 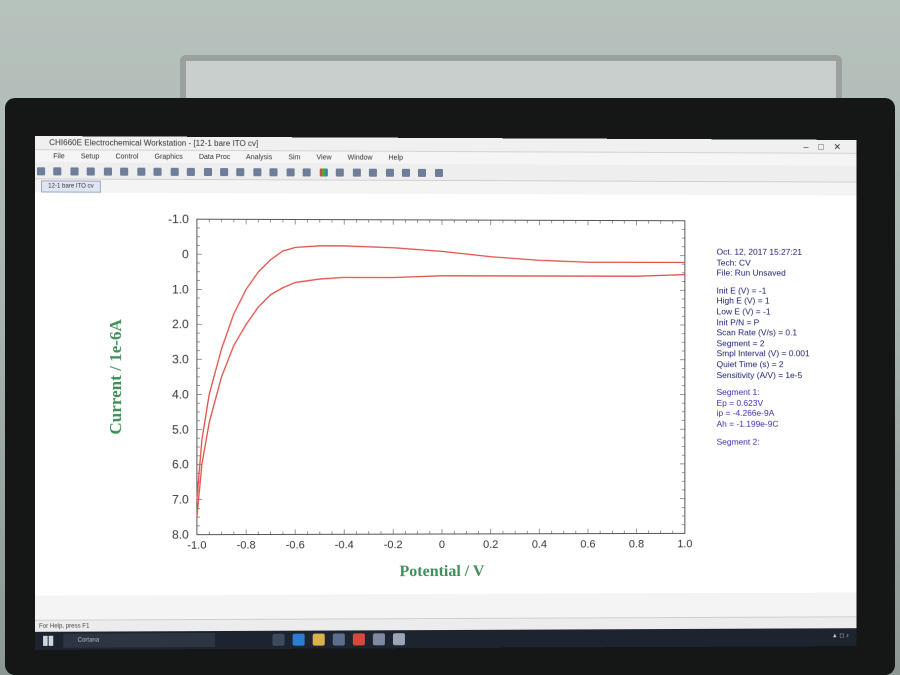 I want to click on segment1-ep: Ep = 0.623V, so click(x=740, y=402).